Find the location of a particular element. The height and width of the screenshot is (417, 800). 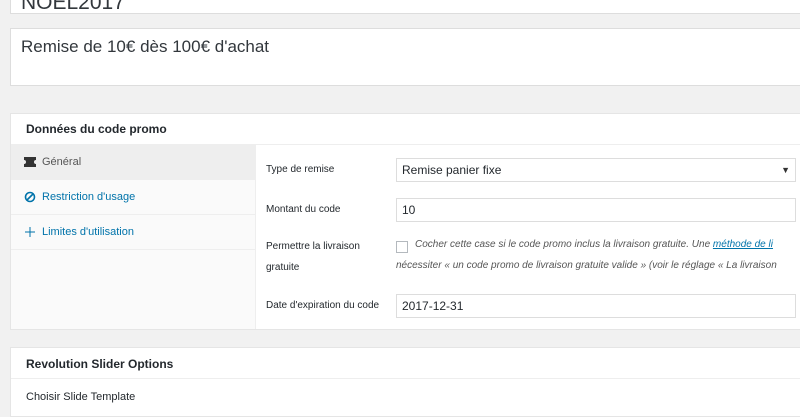

amount-row: Montant du code 10 is located at coordinates (528, 210).